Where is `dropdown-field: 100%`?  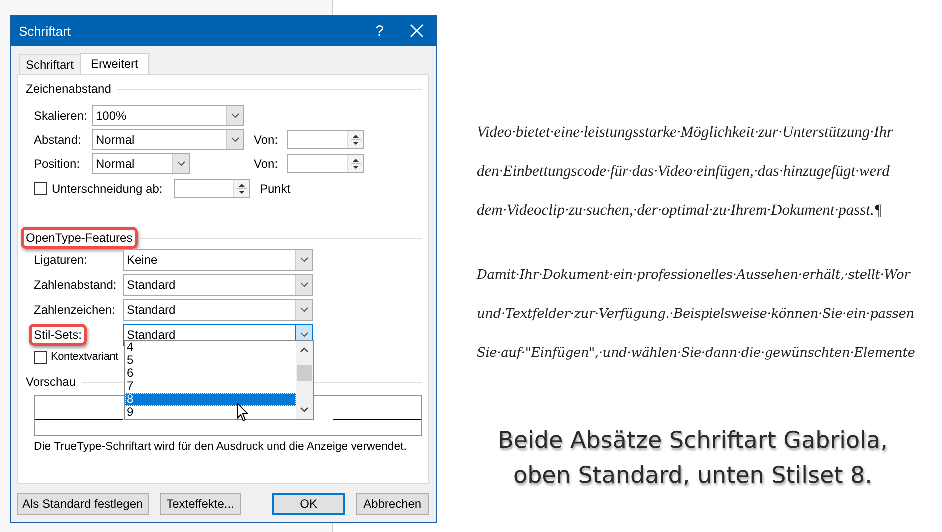
dropdown-field: 100% is located at coordinates (168, 115).